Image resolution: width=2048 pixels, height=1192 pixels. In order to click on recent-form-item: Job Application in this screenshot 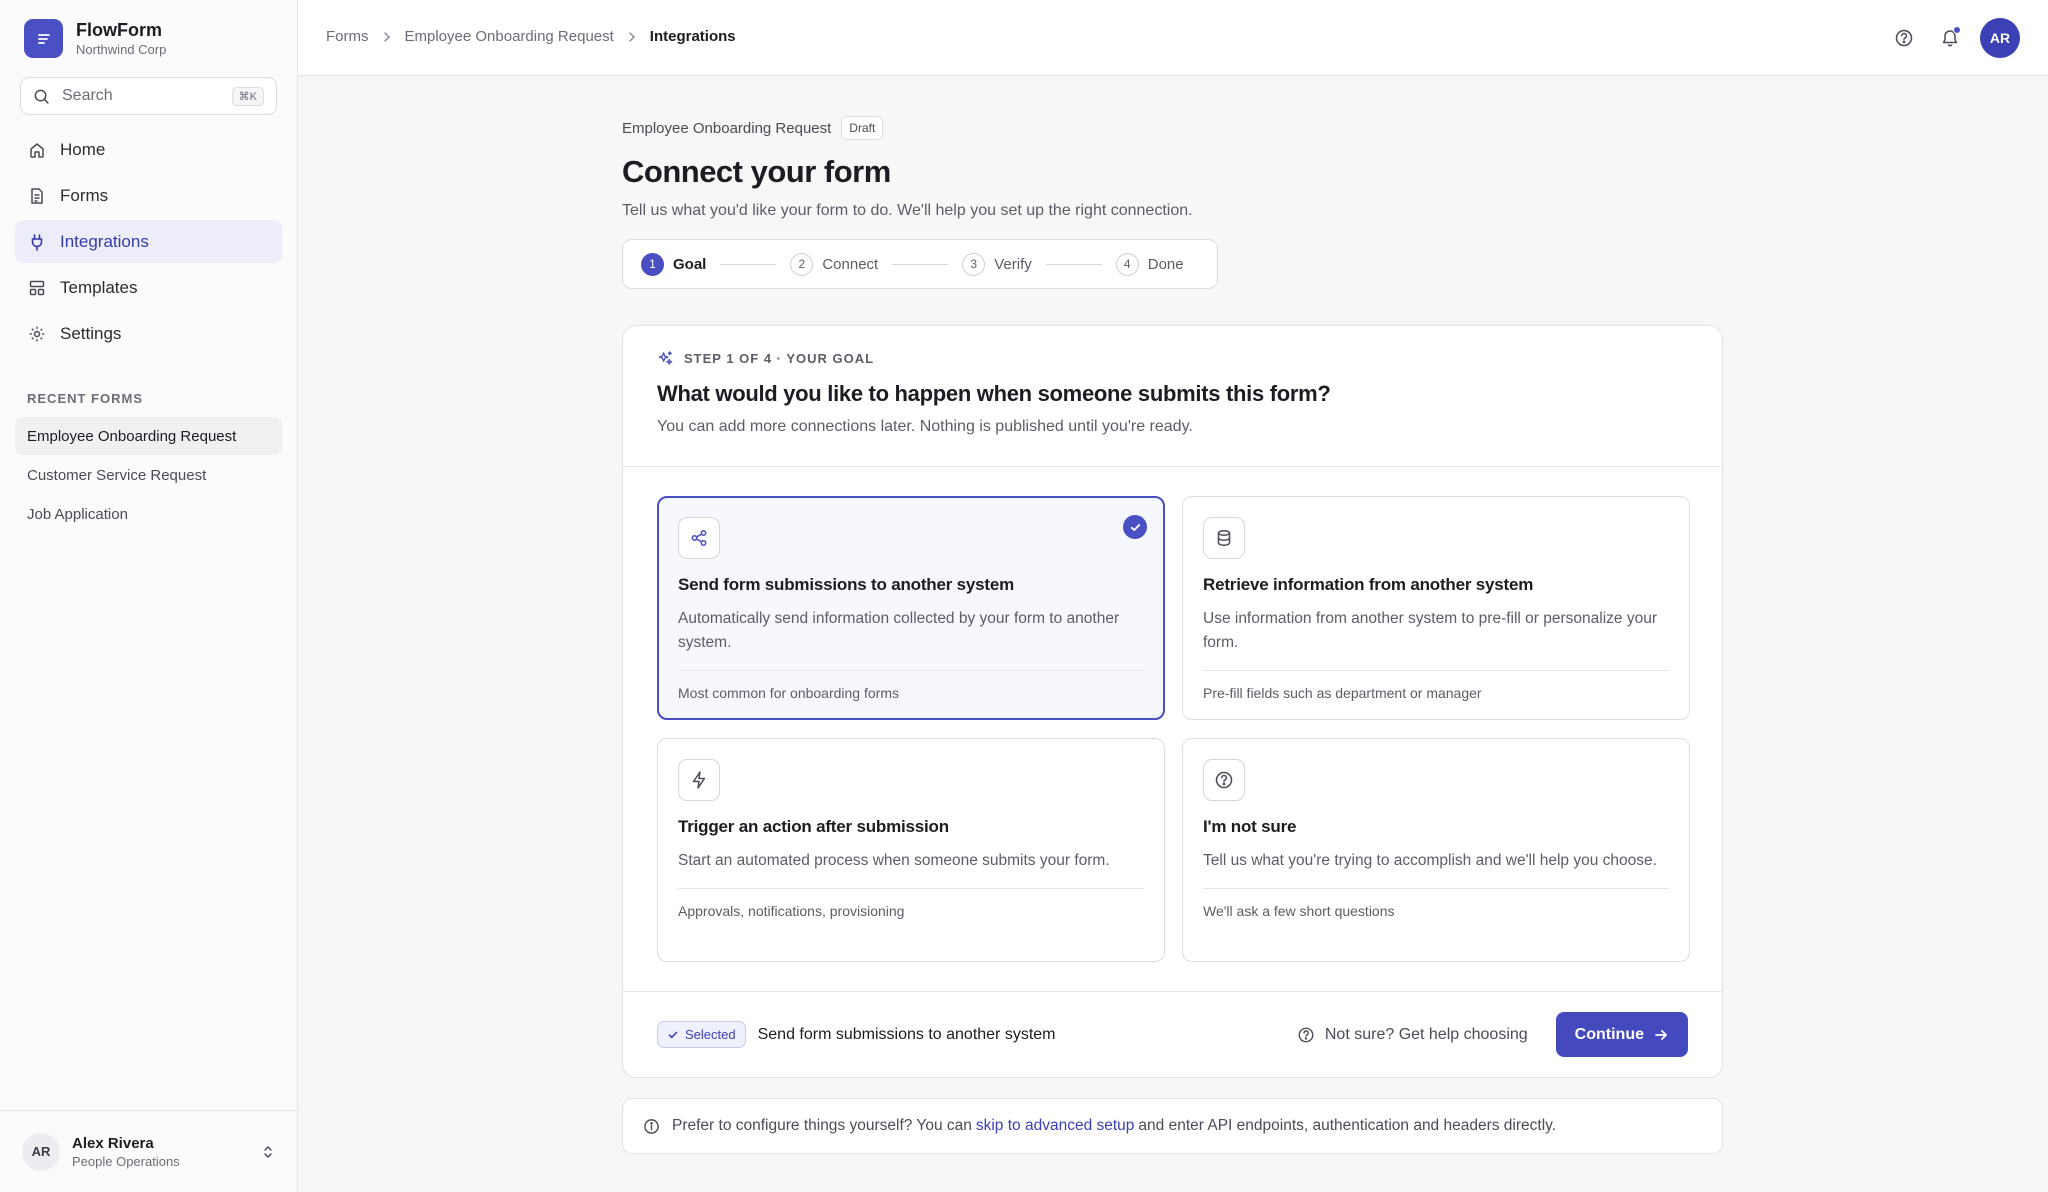, I will do `click(148, 514)`.